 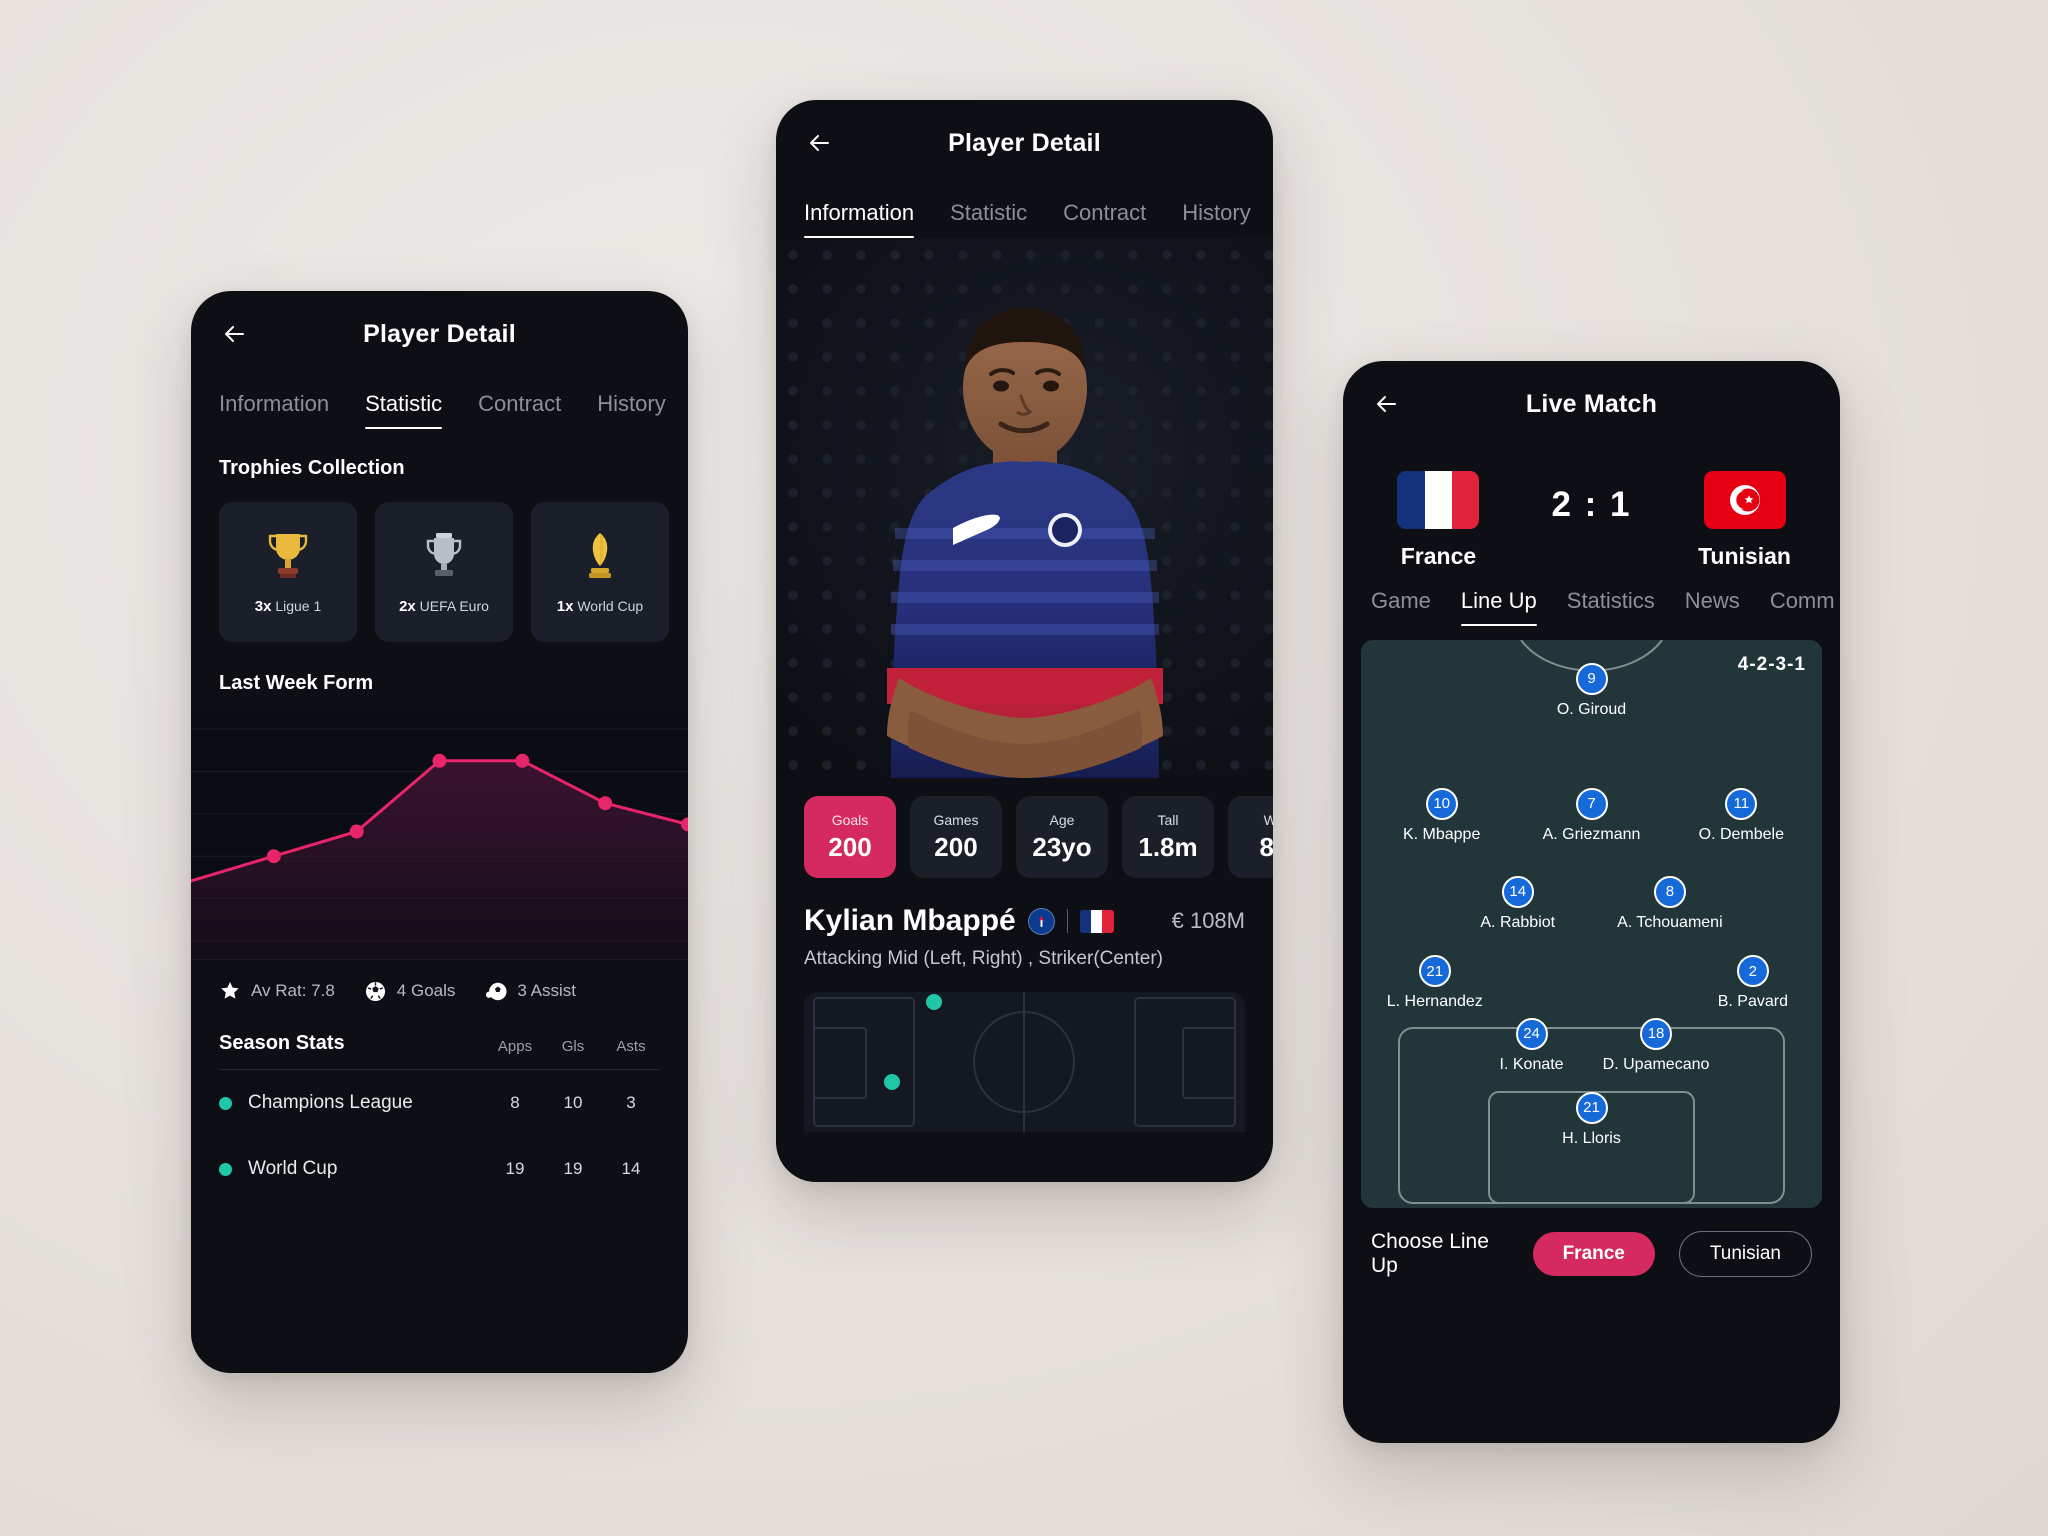 I want to click on season-stats-header: Season Stats Apps Gls Asts, so click(x=439, y=1043).